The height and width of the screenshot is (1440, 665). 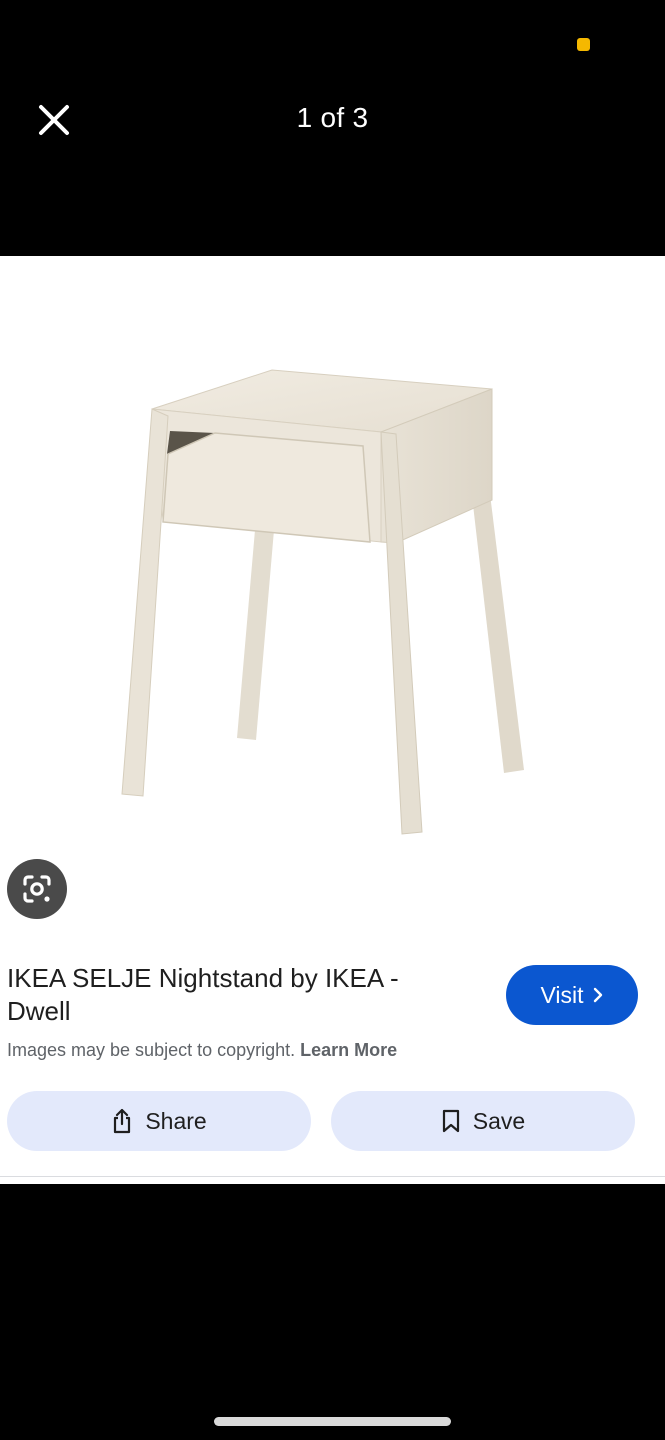 What do you see at coordinates (499, 1120) in the screenshot?
I see `save-label: Save` at bounding box center [499, 1120].